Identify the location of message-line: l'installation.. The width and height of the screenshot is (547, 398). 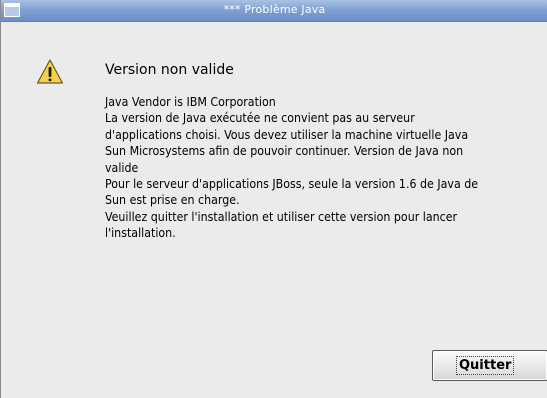
(140, 233).